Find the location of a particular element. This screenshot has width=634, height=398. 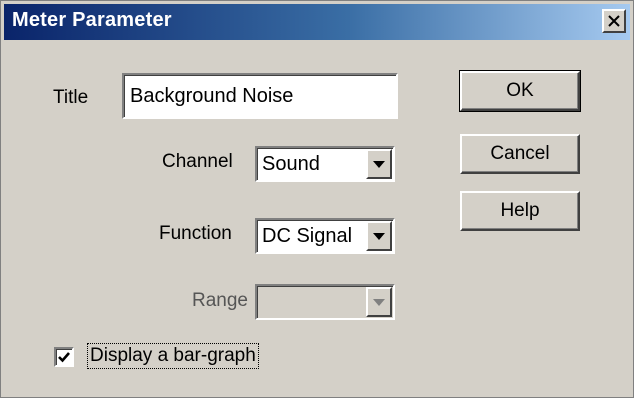

function-value: DC Signal is located at coordinates (307, 236).